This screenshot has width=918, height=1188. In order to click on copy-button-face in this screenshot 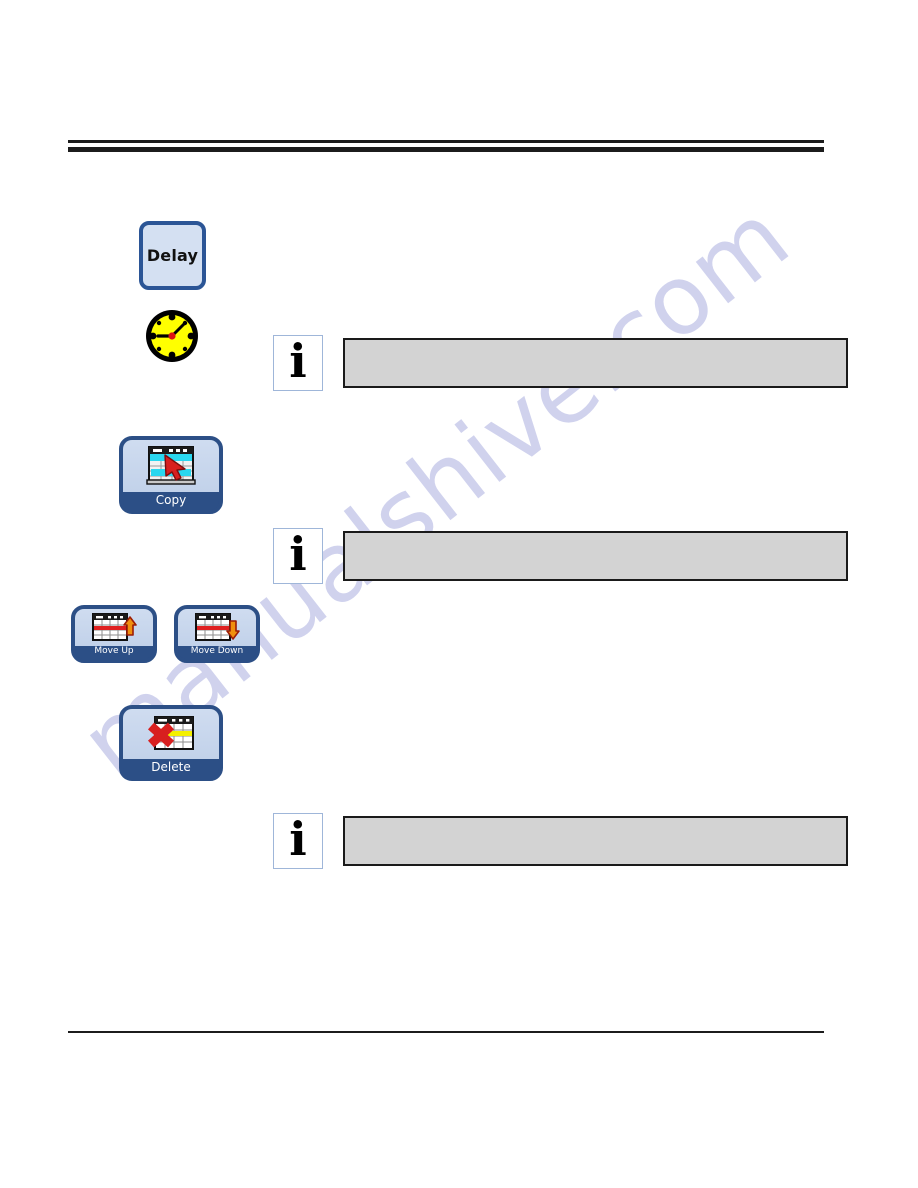, I will do `click(171, 466)`.